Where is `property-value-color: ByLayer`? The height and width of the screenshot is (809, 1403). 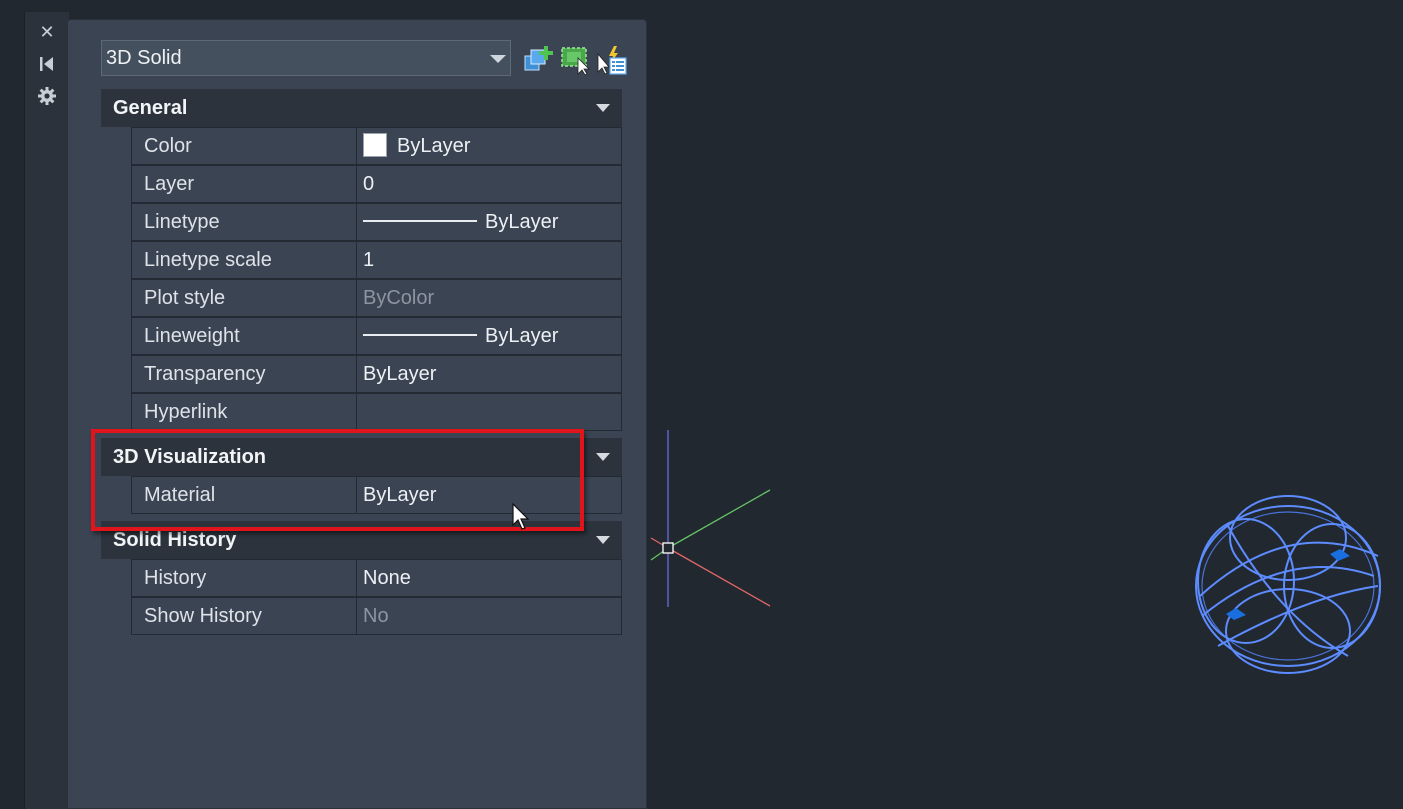
property-value-color: ByLayer is located at coordinates (489, 146).